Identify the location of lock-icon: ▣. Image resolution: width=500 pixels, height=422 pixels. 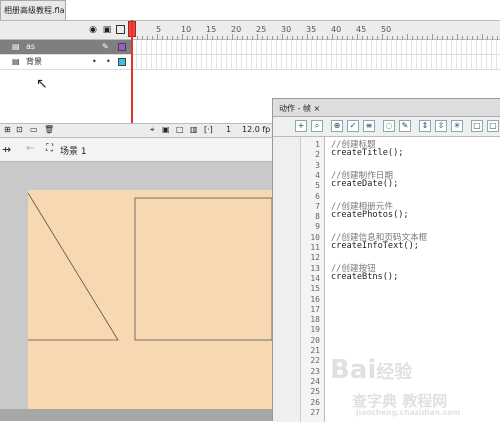
(107, 30).